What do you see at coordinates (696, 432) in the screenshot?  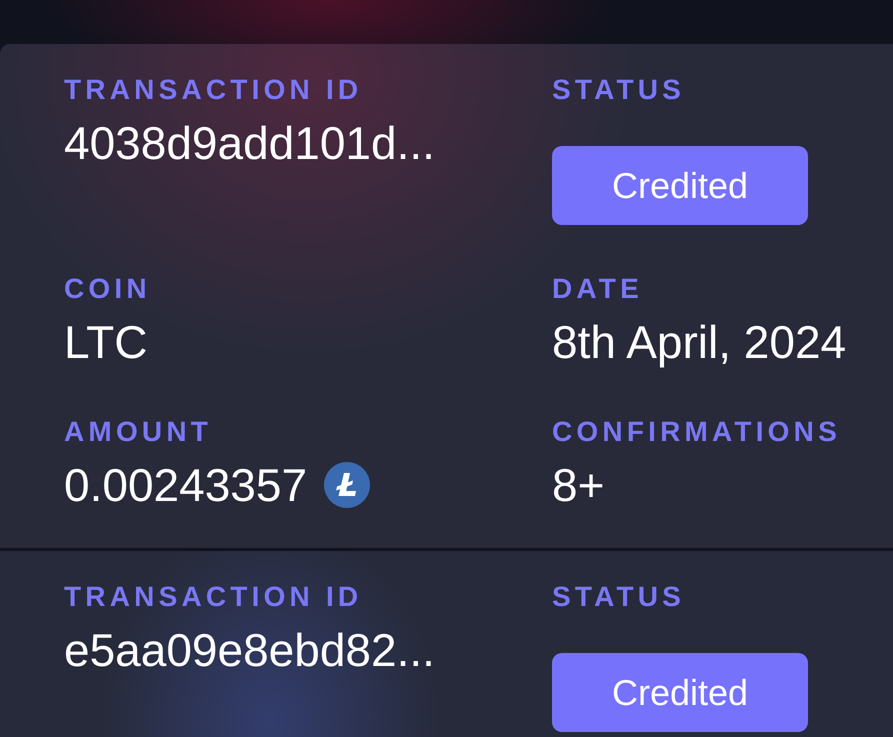 I see `field-label: CONFIRMATIONS` at bounding box center [696, 432].